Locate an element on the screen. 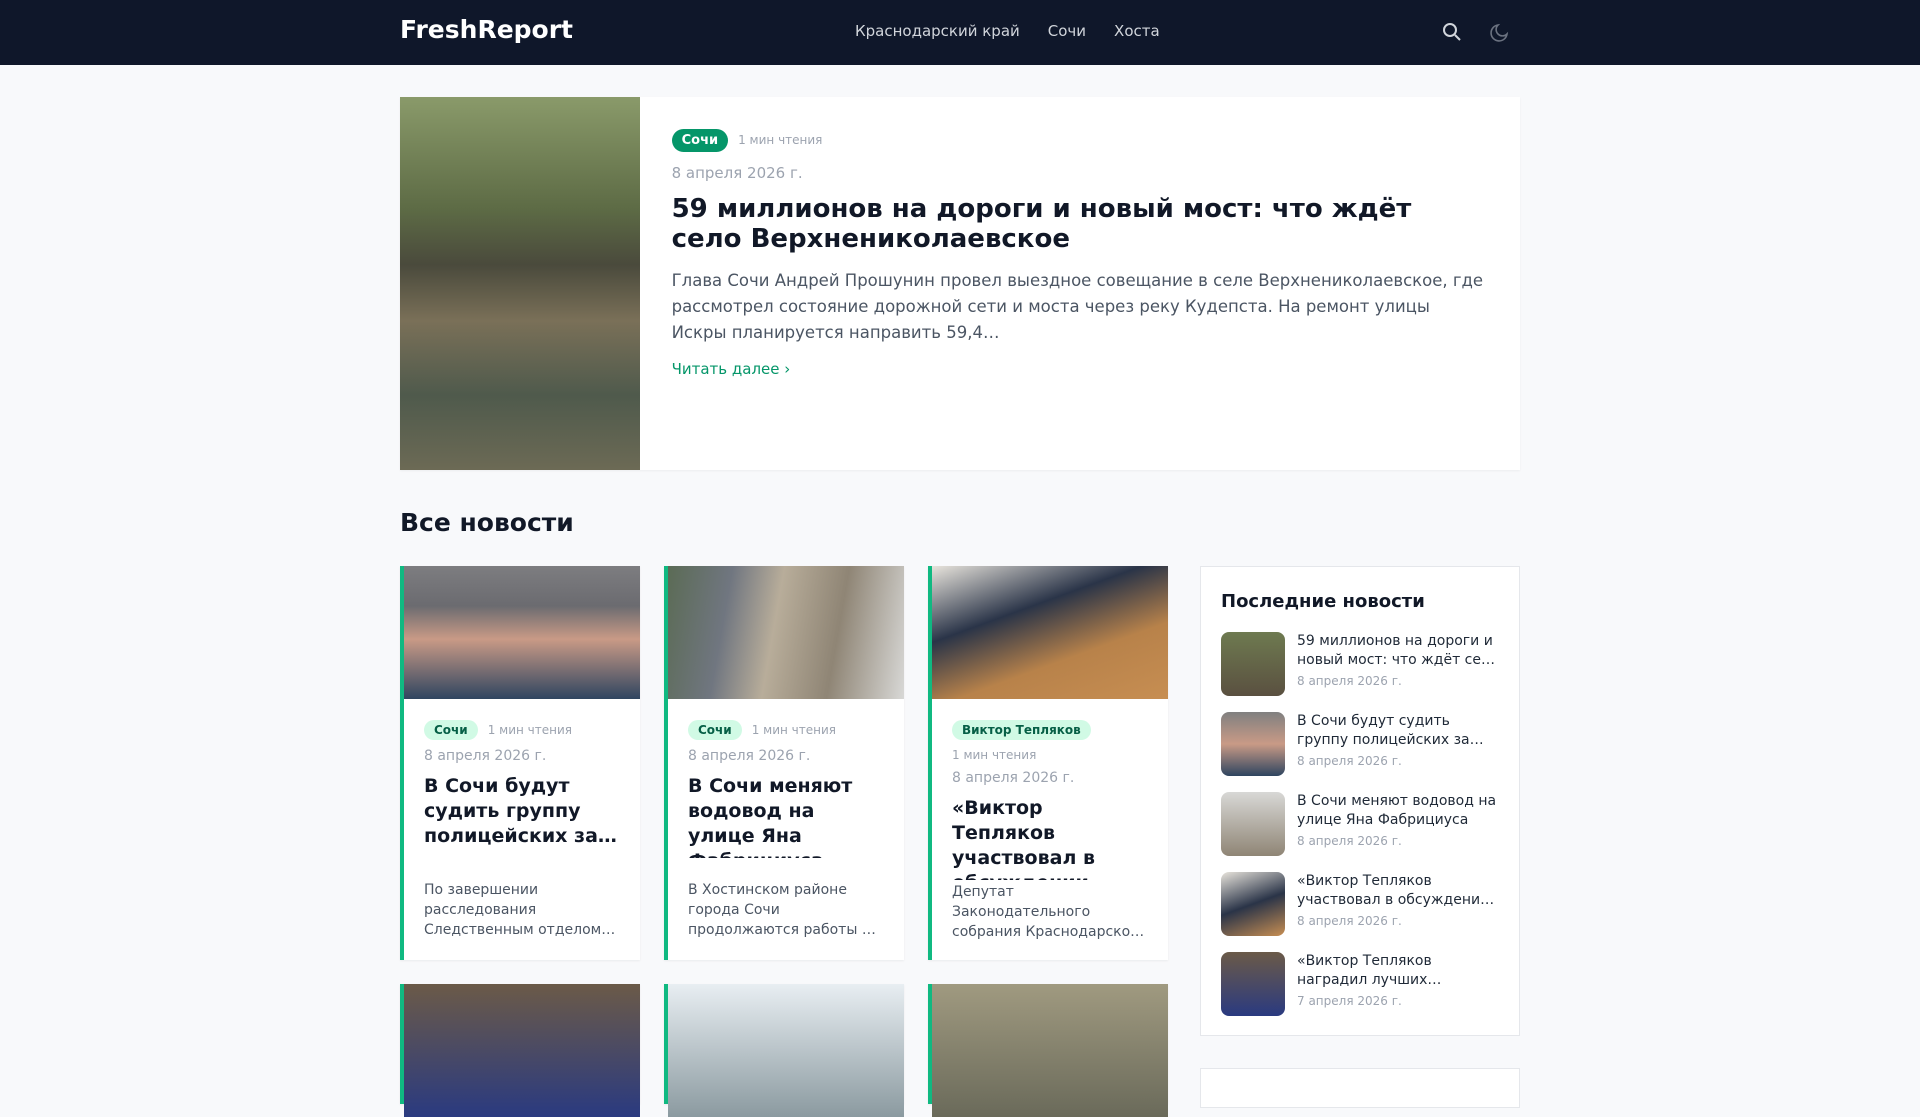 This screenshot has width=1920, height=1117. sidebar-widget is located at coordinates (1360, 1088).